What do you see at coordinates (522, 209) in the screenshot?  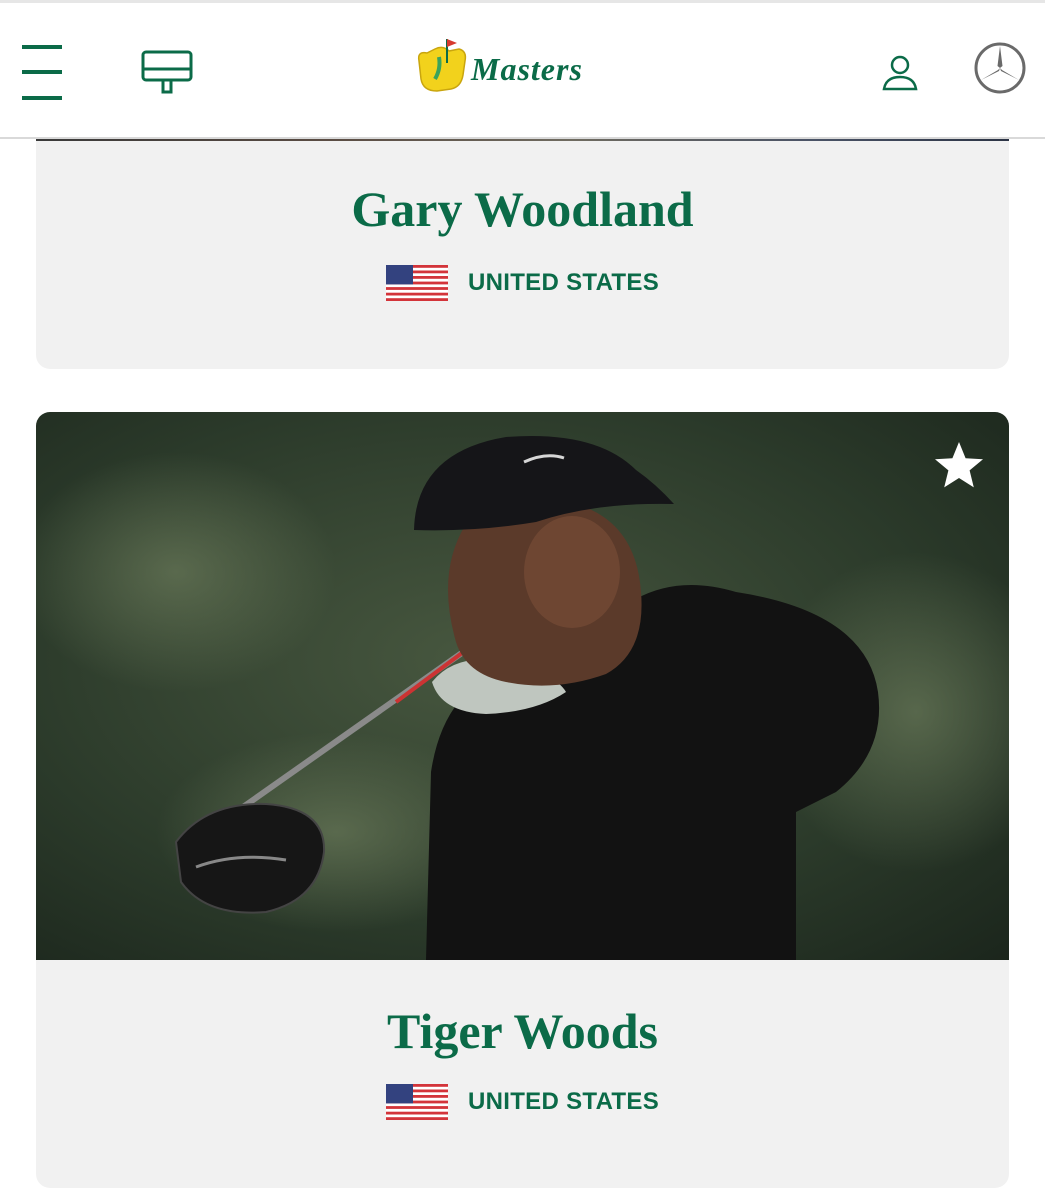 I see `player-name: Gary Woodland` at bounding box center [522, 209].